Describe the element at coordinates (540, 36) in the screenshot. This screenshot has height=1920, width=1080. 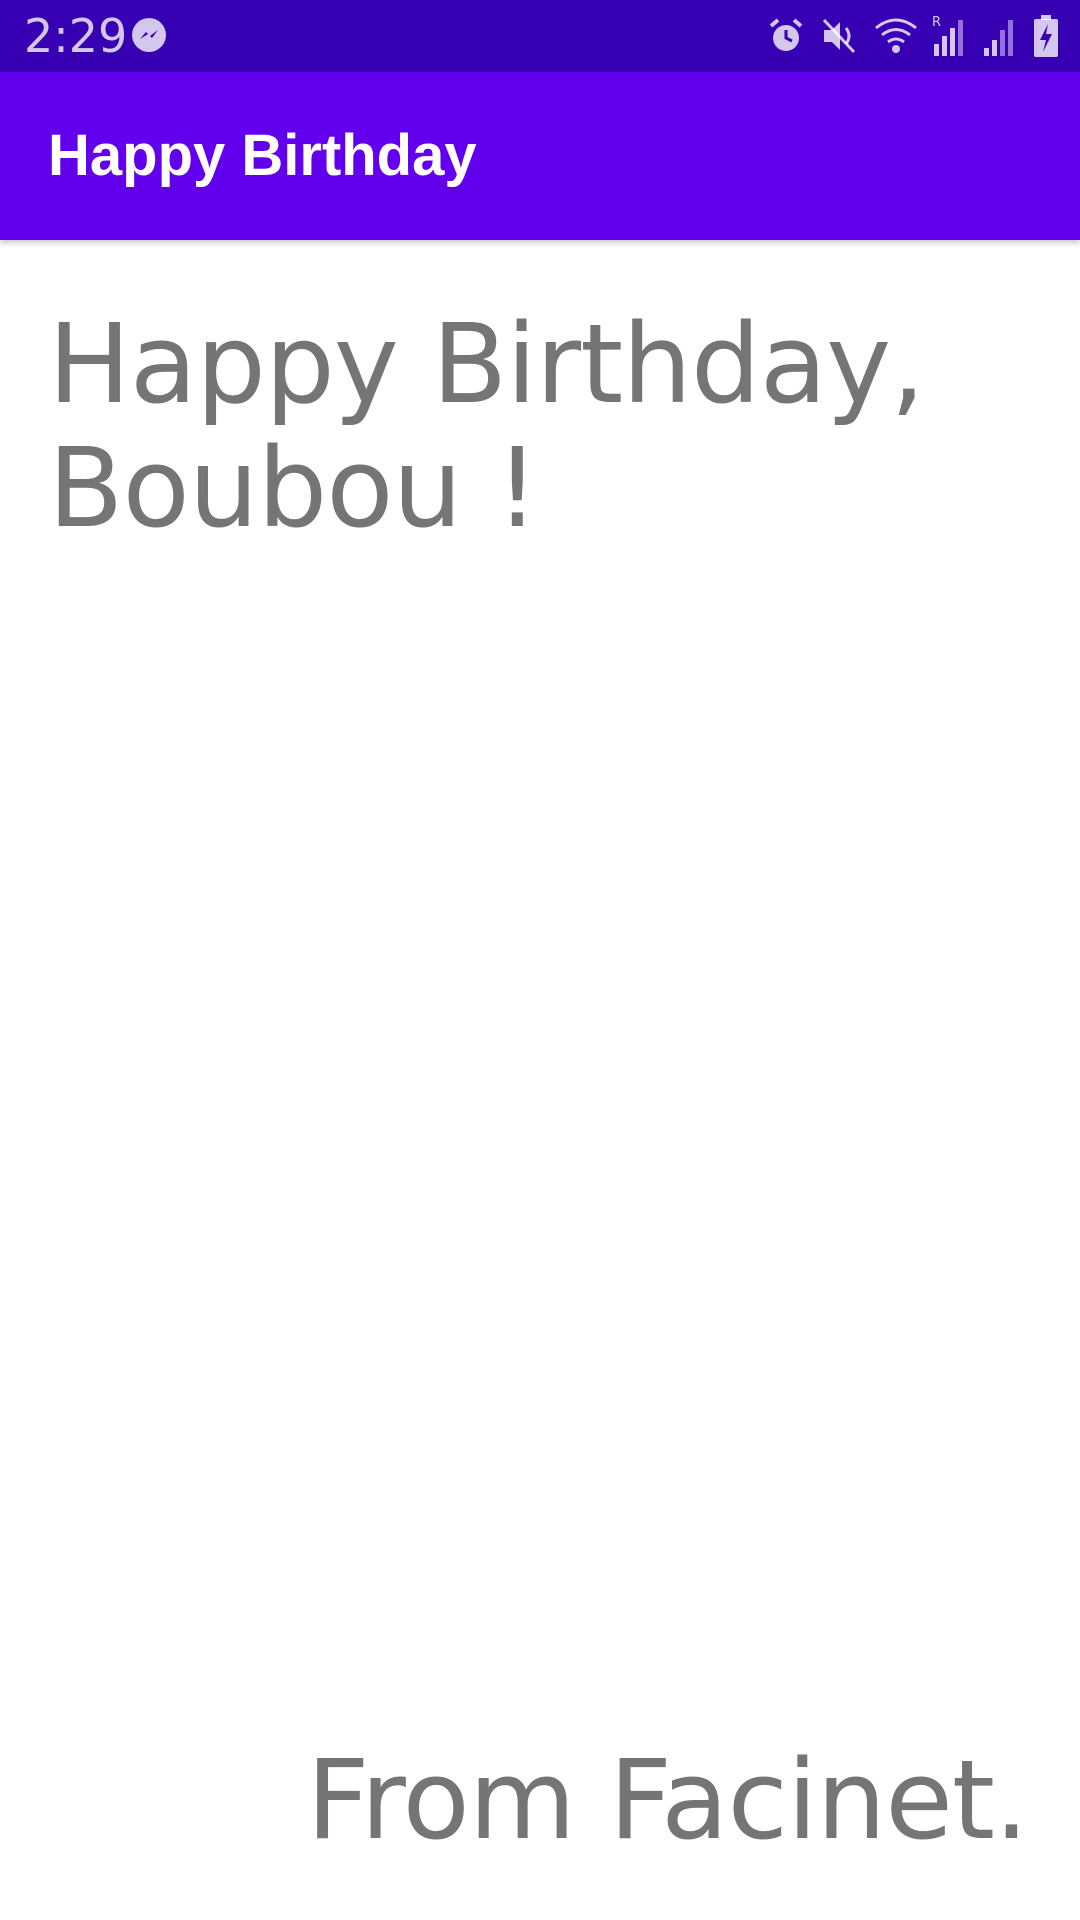
I see `status-bar: 2:29 R` at that location.